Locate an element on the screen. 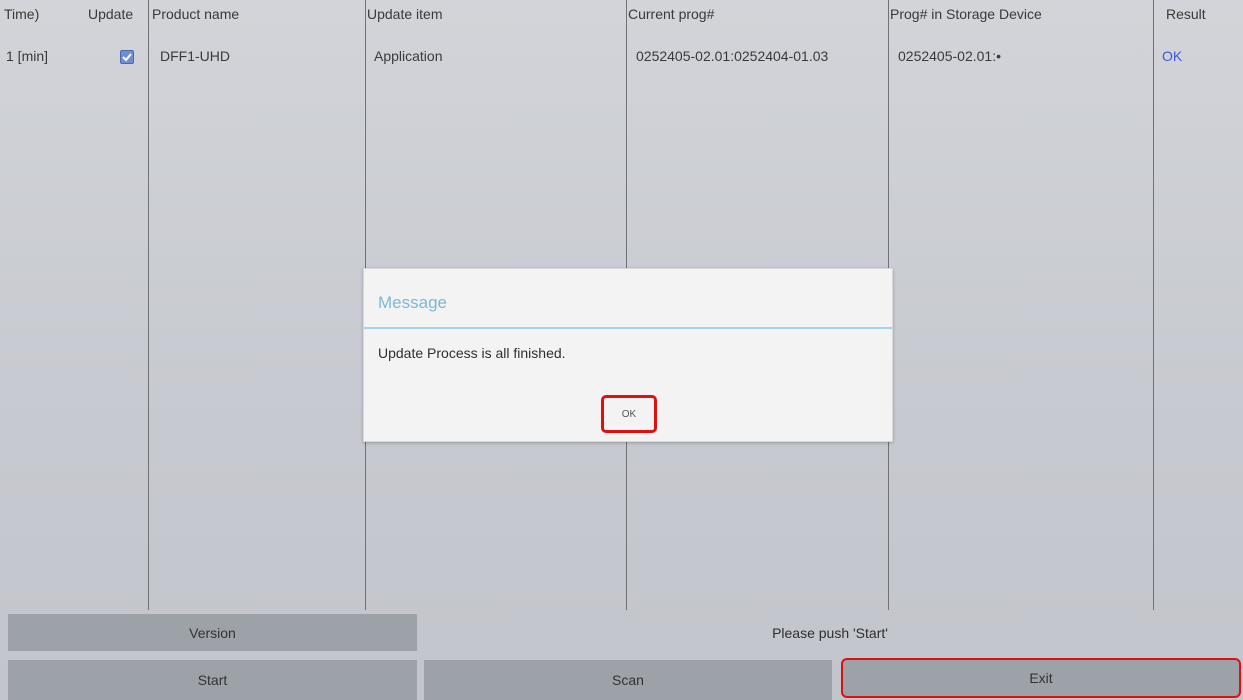 The height and width of the screenshot is (700, 1243). header-result: Result is located at coordinates (1186, 14).